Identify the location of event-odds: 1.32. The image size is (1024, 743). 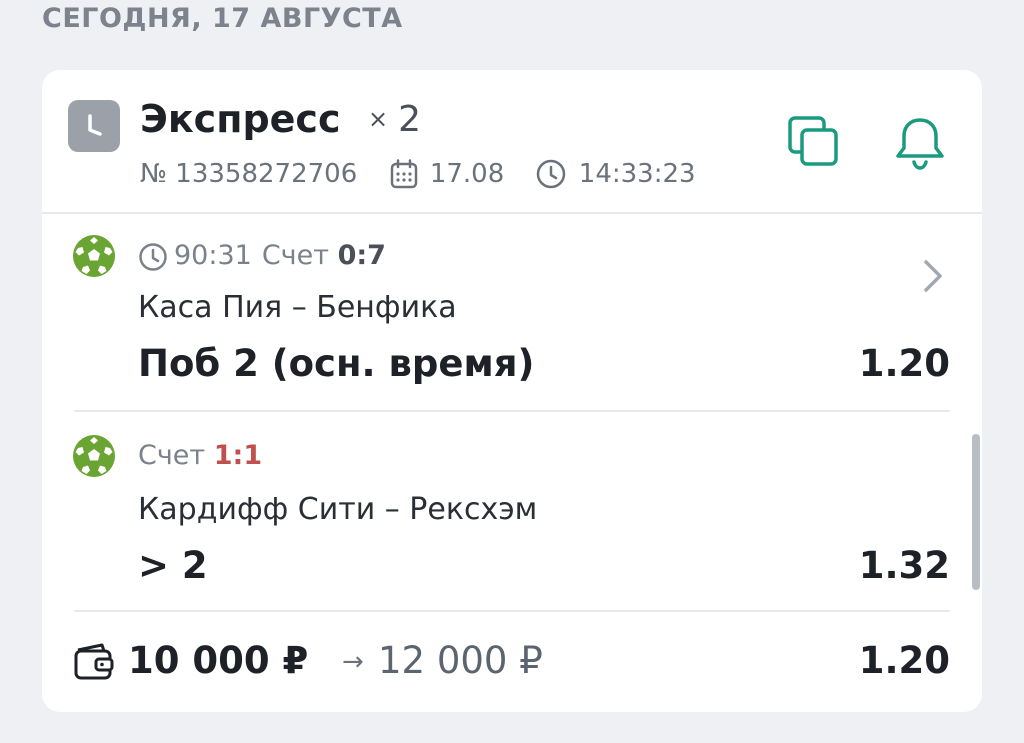
(904, 565).